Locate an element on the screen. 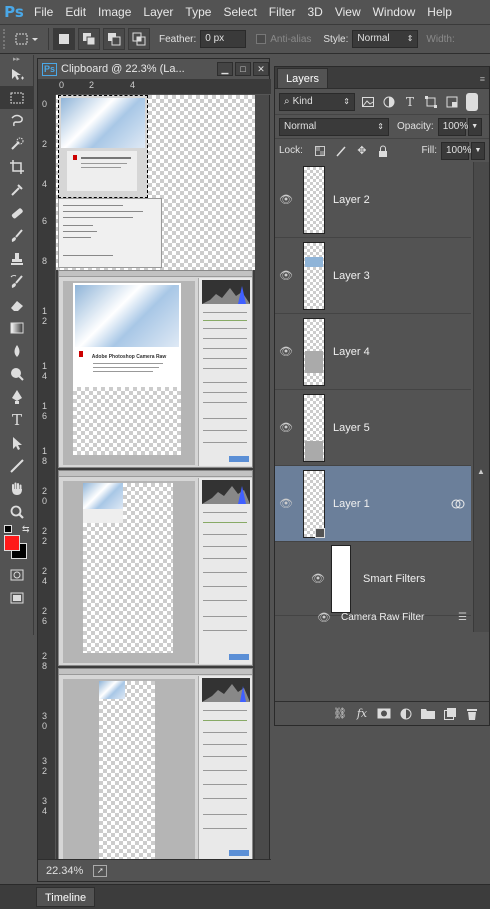 The image size is (490, 909). screen-mode-icon is located at coordinates (17, 597).